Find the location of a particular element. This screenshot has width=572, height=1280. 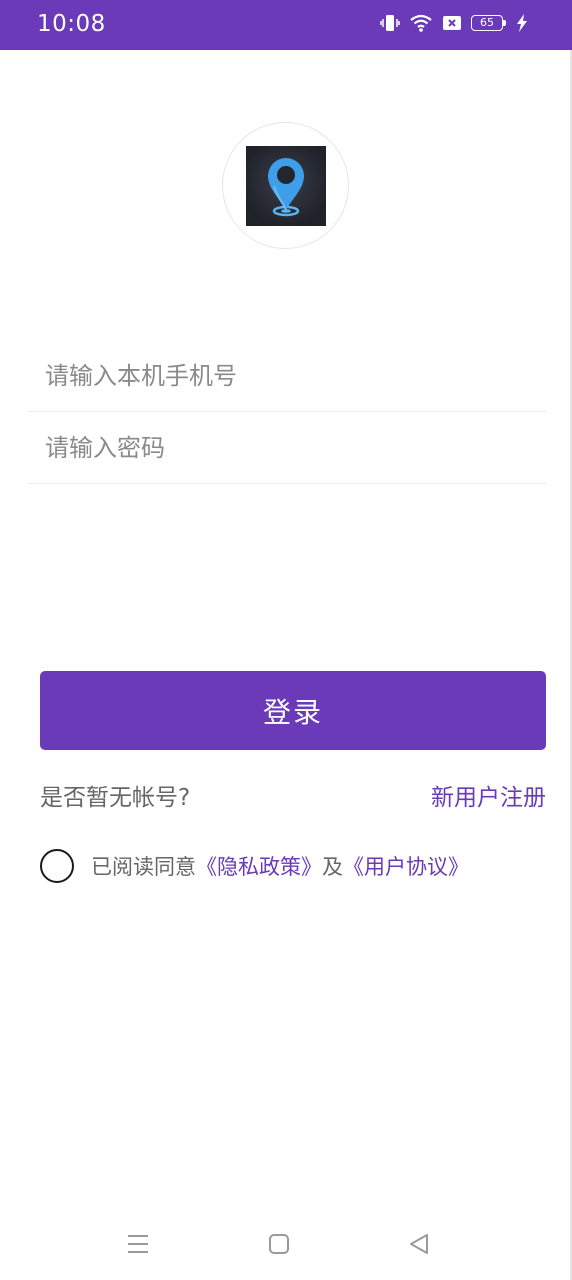

wifi-icon is located at coordinates (421, 23).